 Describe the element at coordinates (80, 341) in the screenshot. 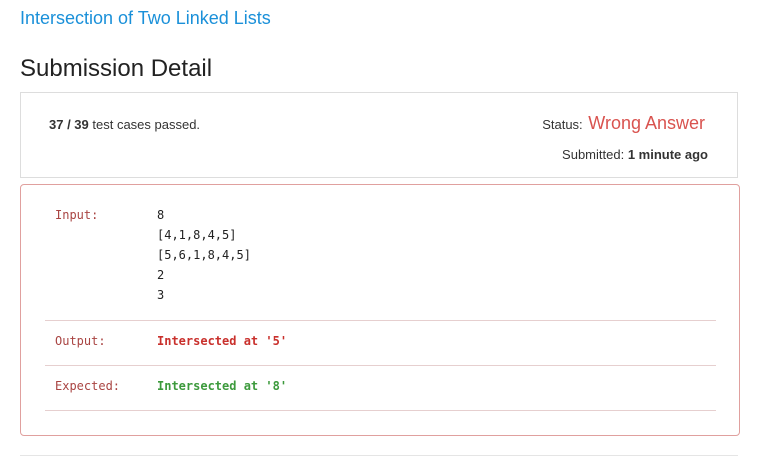

I see `output-label: Output:` at that location.